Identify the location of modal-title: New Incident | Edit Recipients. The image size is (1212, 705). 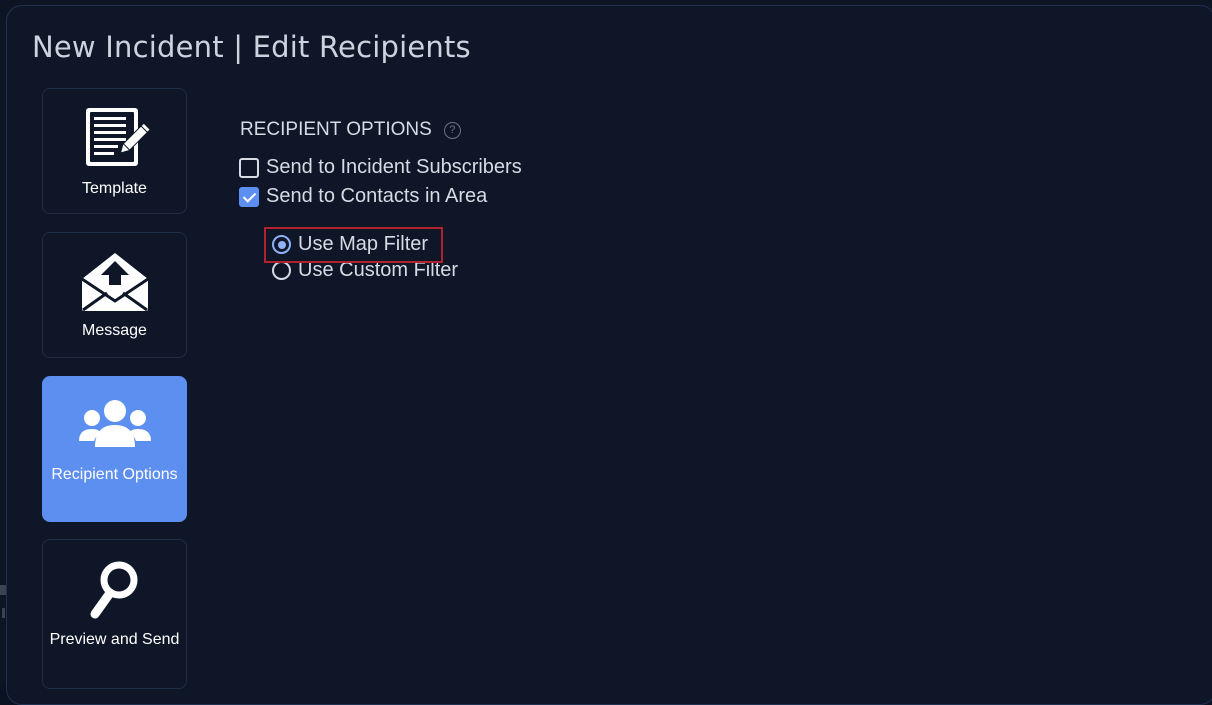
(251, 47).